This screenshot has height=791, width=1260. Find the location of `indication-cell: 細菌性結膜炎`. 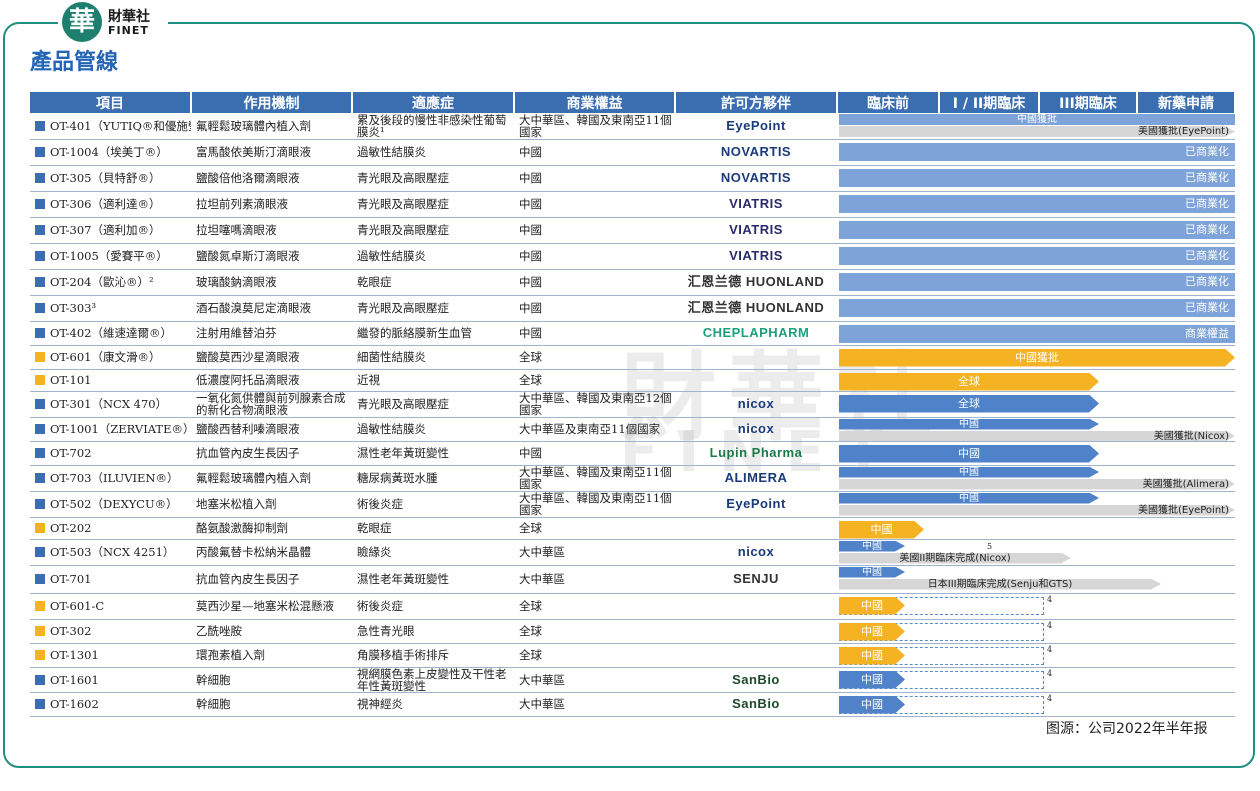

indication-cell: 細菌性結膜炎 is located at coordinates (433, 357).